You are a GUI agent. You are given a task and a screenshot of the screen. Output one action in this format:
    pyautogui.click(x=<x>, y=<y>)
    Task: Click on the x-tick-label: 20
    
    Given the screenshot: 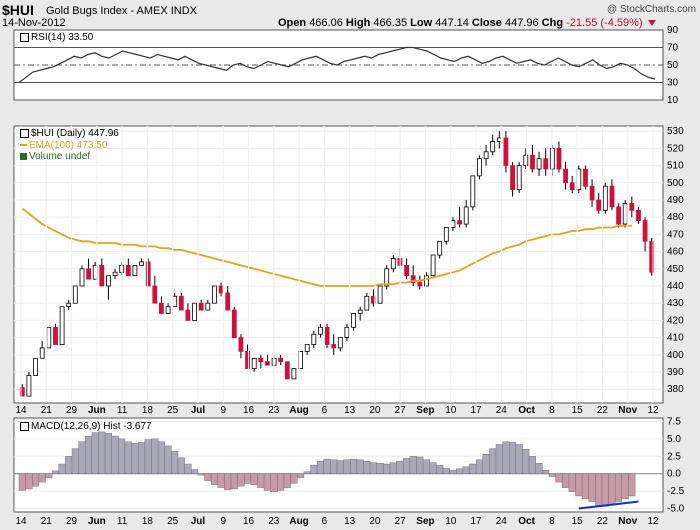 What is the action you would take?
    pyautogui.click(x=375, y=410)
    